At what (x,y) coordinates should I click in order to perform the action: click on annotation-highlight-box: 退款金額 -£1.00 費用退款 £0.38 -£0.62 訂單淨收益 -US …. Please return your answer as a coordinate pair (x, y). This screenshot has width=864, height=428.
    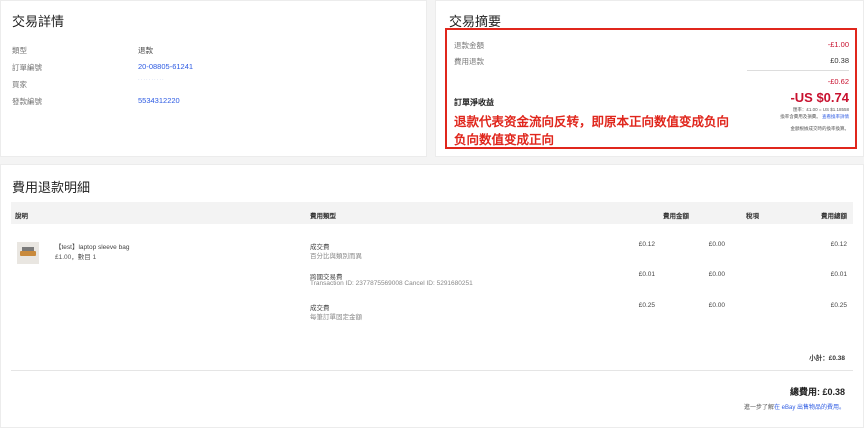
    Looking at the image, I should click on (651, 88).